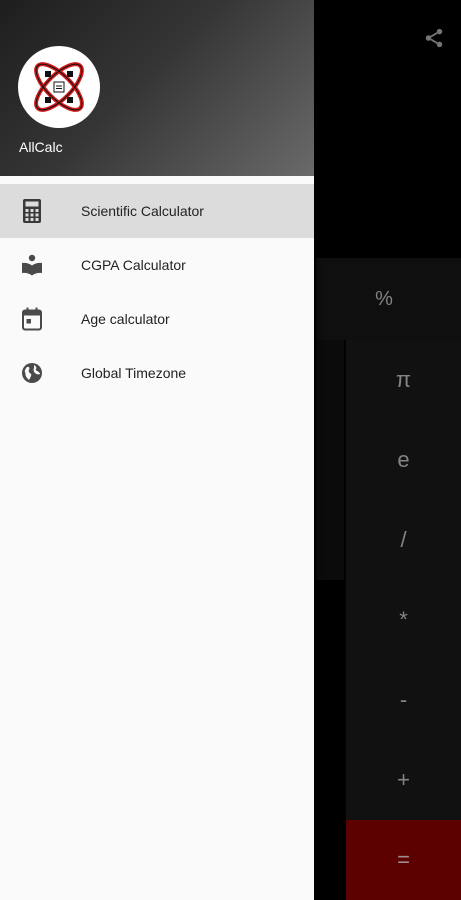 The image size is (461, 900). I want to click on menu-item-scientific-calculator: Scientific Calculator, so click(157, 211).